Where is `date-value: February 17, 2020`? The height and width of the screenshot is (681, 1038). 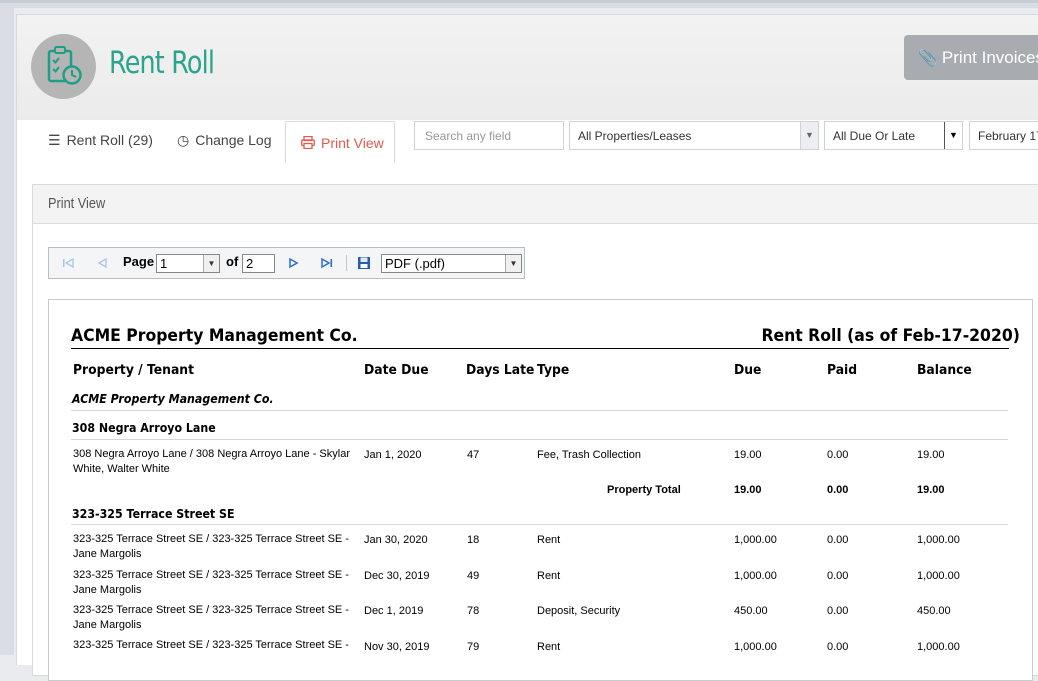
date-value: February 17, 2020 is located at coordinates (1008, 136).